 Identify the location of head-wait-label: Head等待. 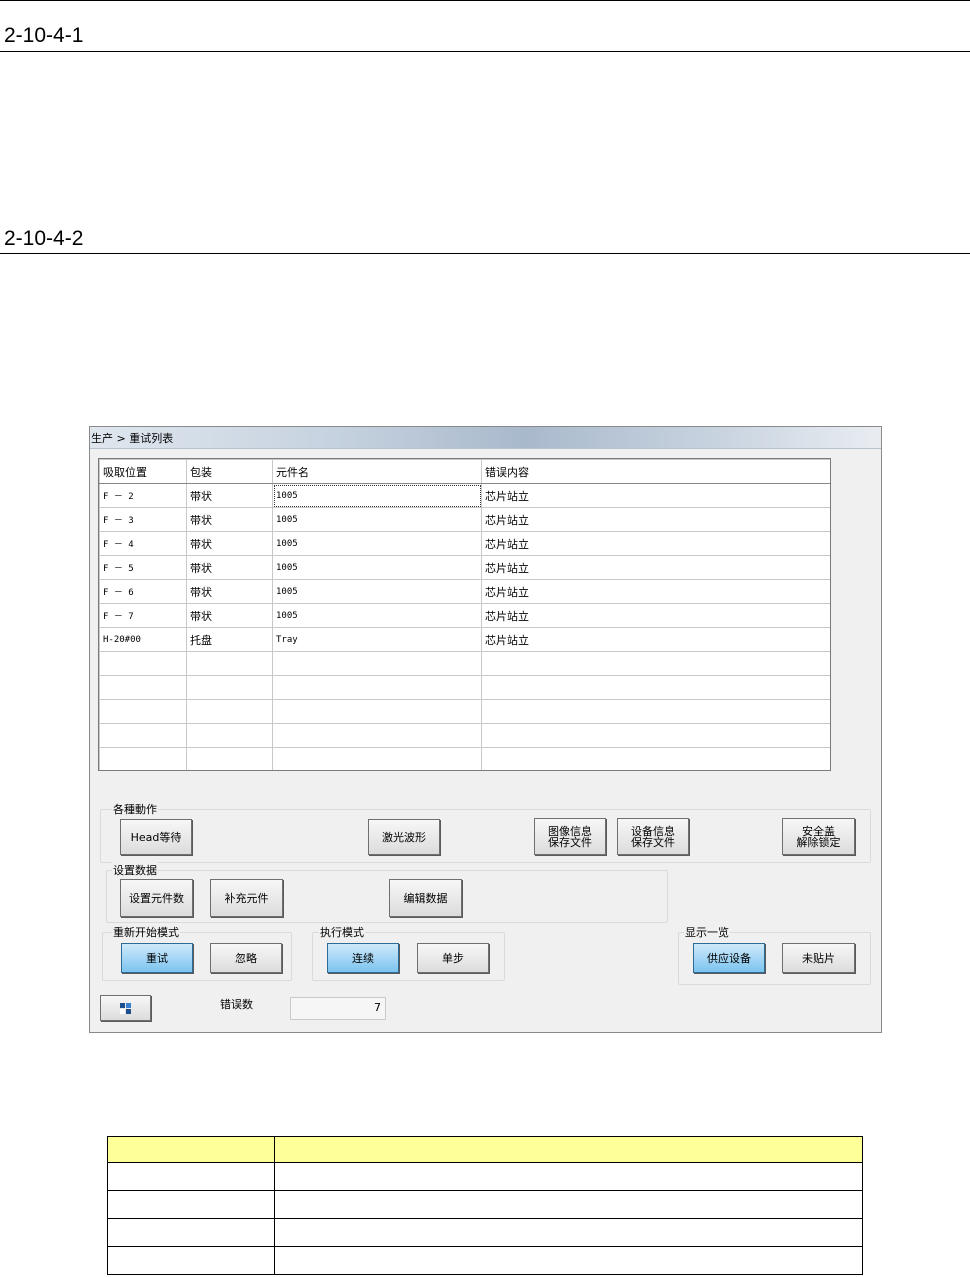
(156, 837).